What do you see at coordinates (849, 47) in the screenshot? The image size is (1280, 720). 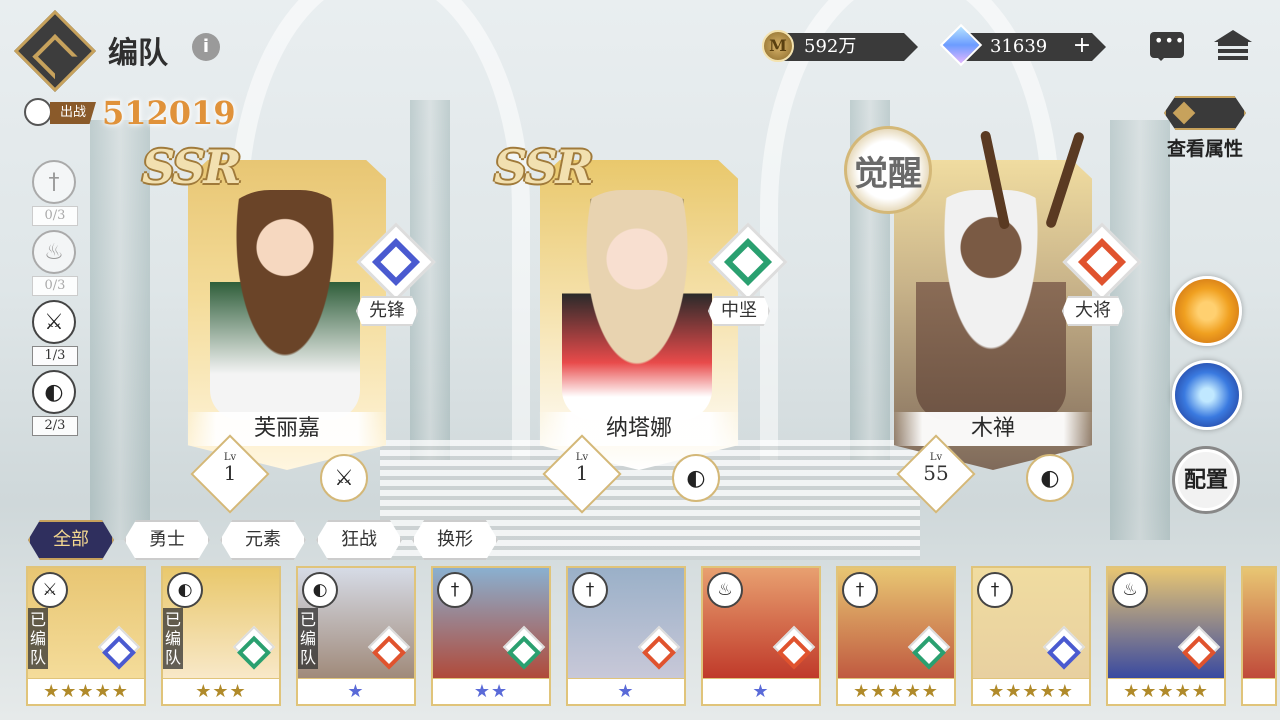 I see `gold-amount: 592万` at bounding box center [849, 47].